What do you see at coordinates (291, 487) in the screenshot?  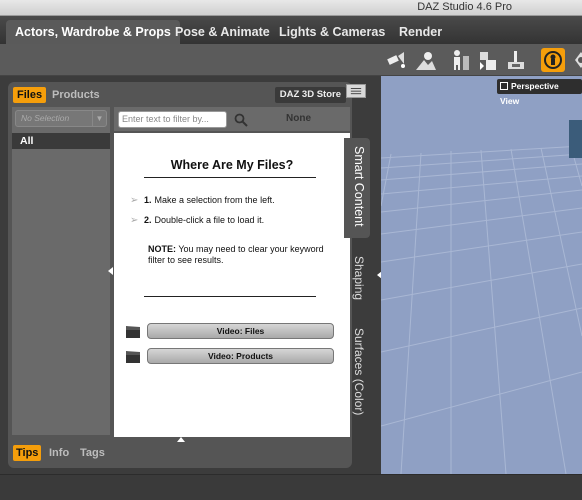 I see `status-bar` at bounding box center [291, 487].